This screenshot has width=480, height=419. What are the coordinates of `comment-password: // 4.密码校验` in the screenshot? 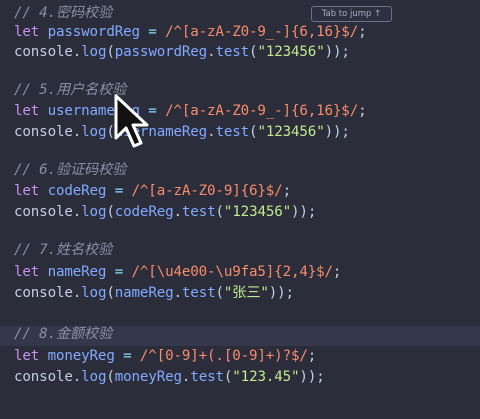 It's located at (63, 13).